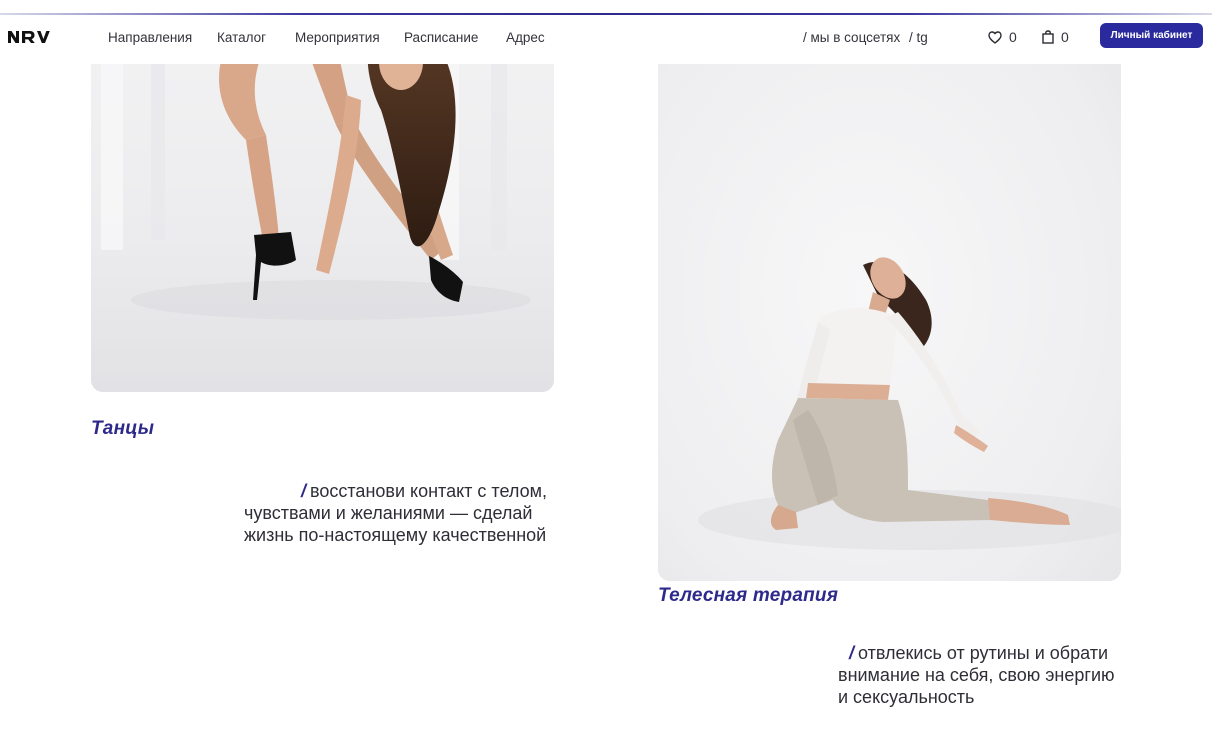  I want to click on favorites-count: 0, so click(1013, 37).